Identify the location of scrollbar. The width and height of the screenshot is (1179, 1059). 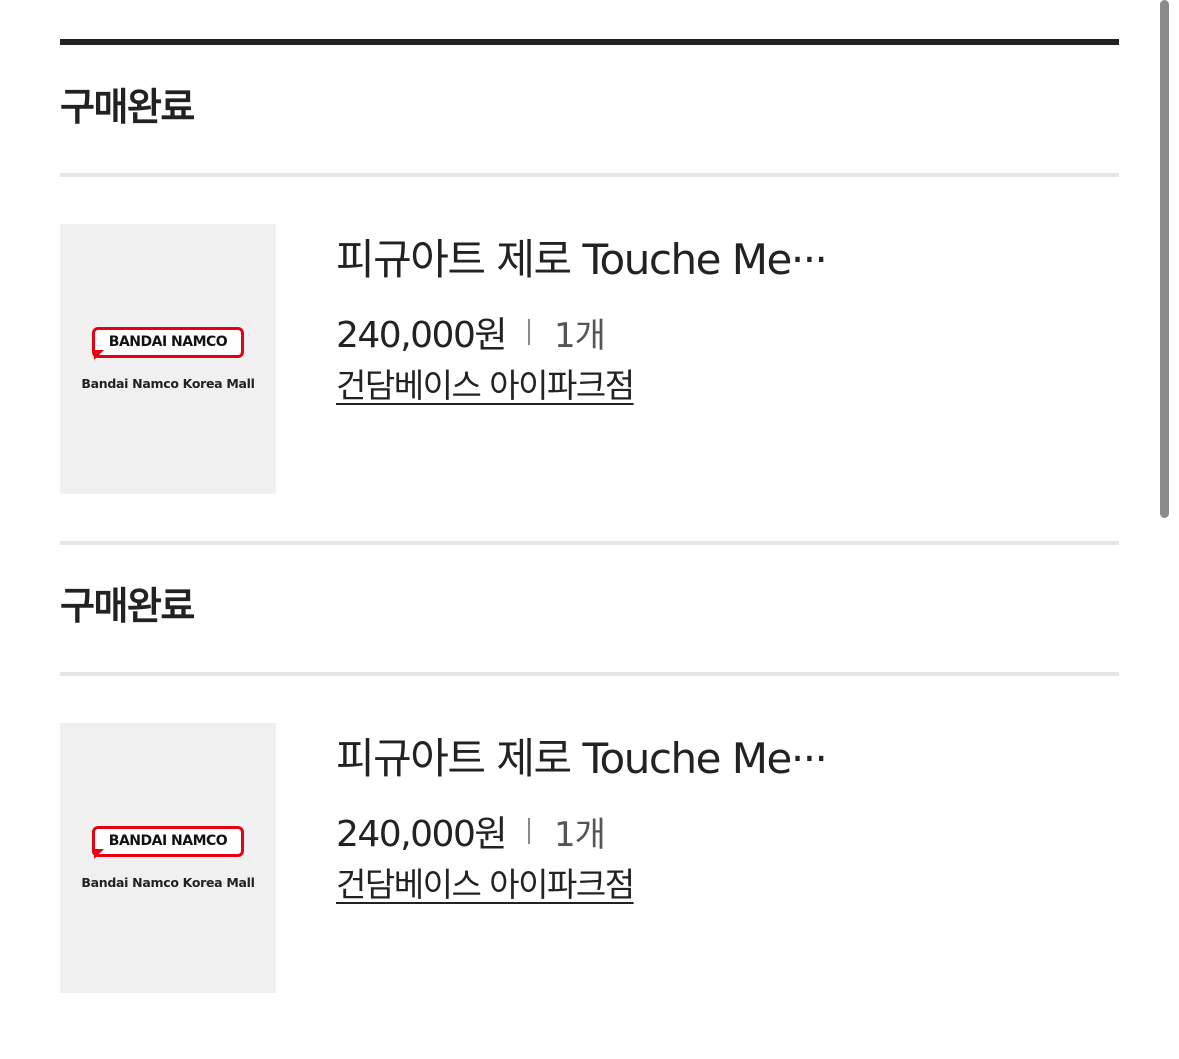
(1164, 259).